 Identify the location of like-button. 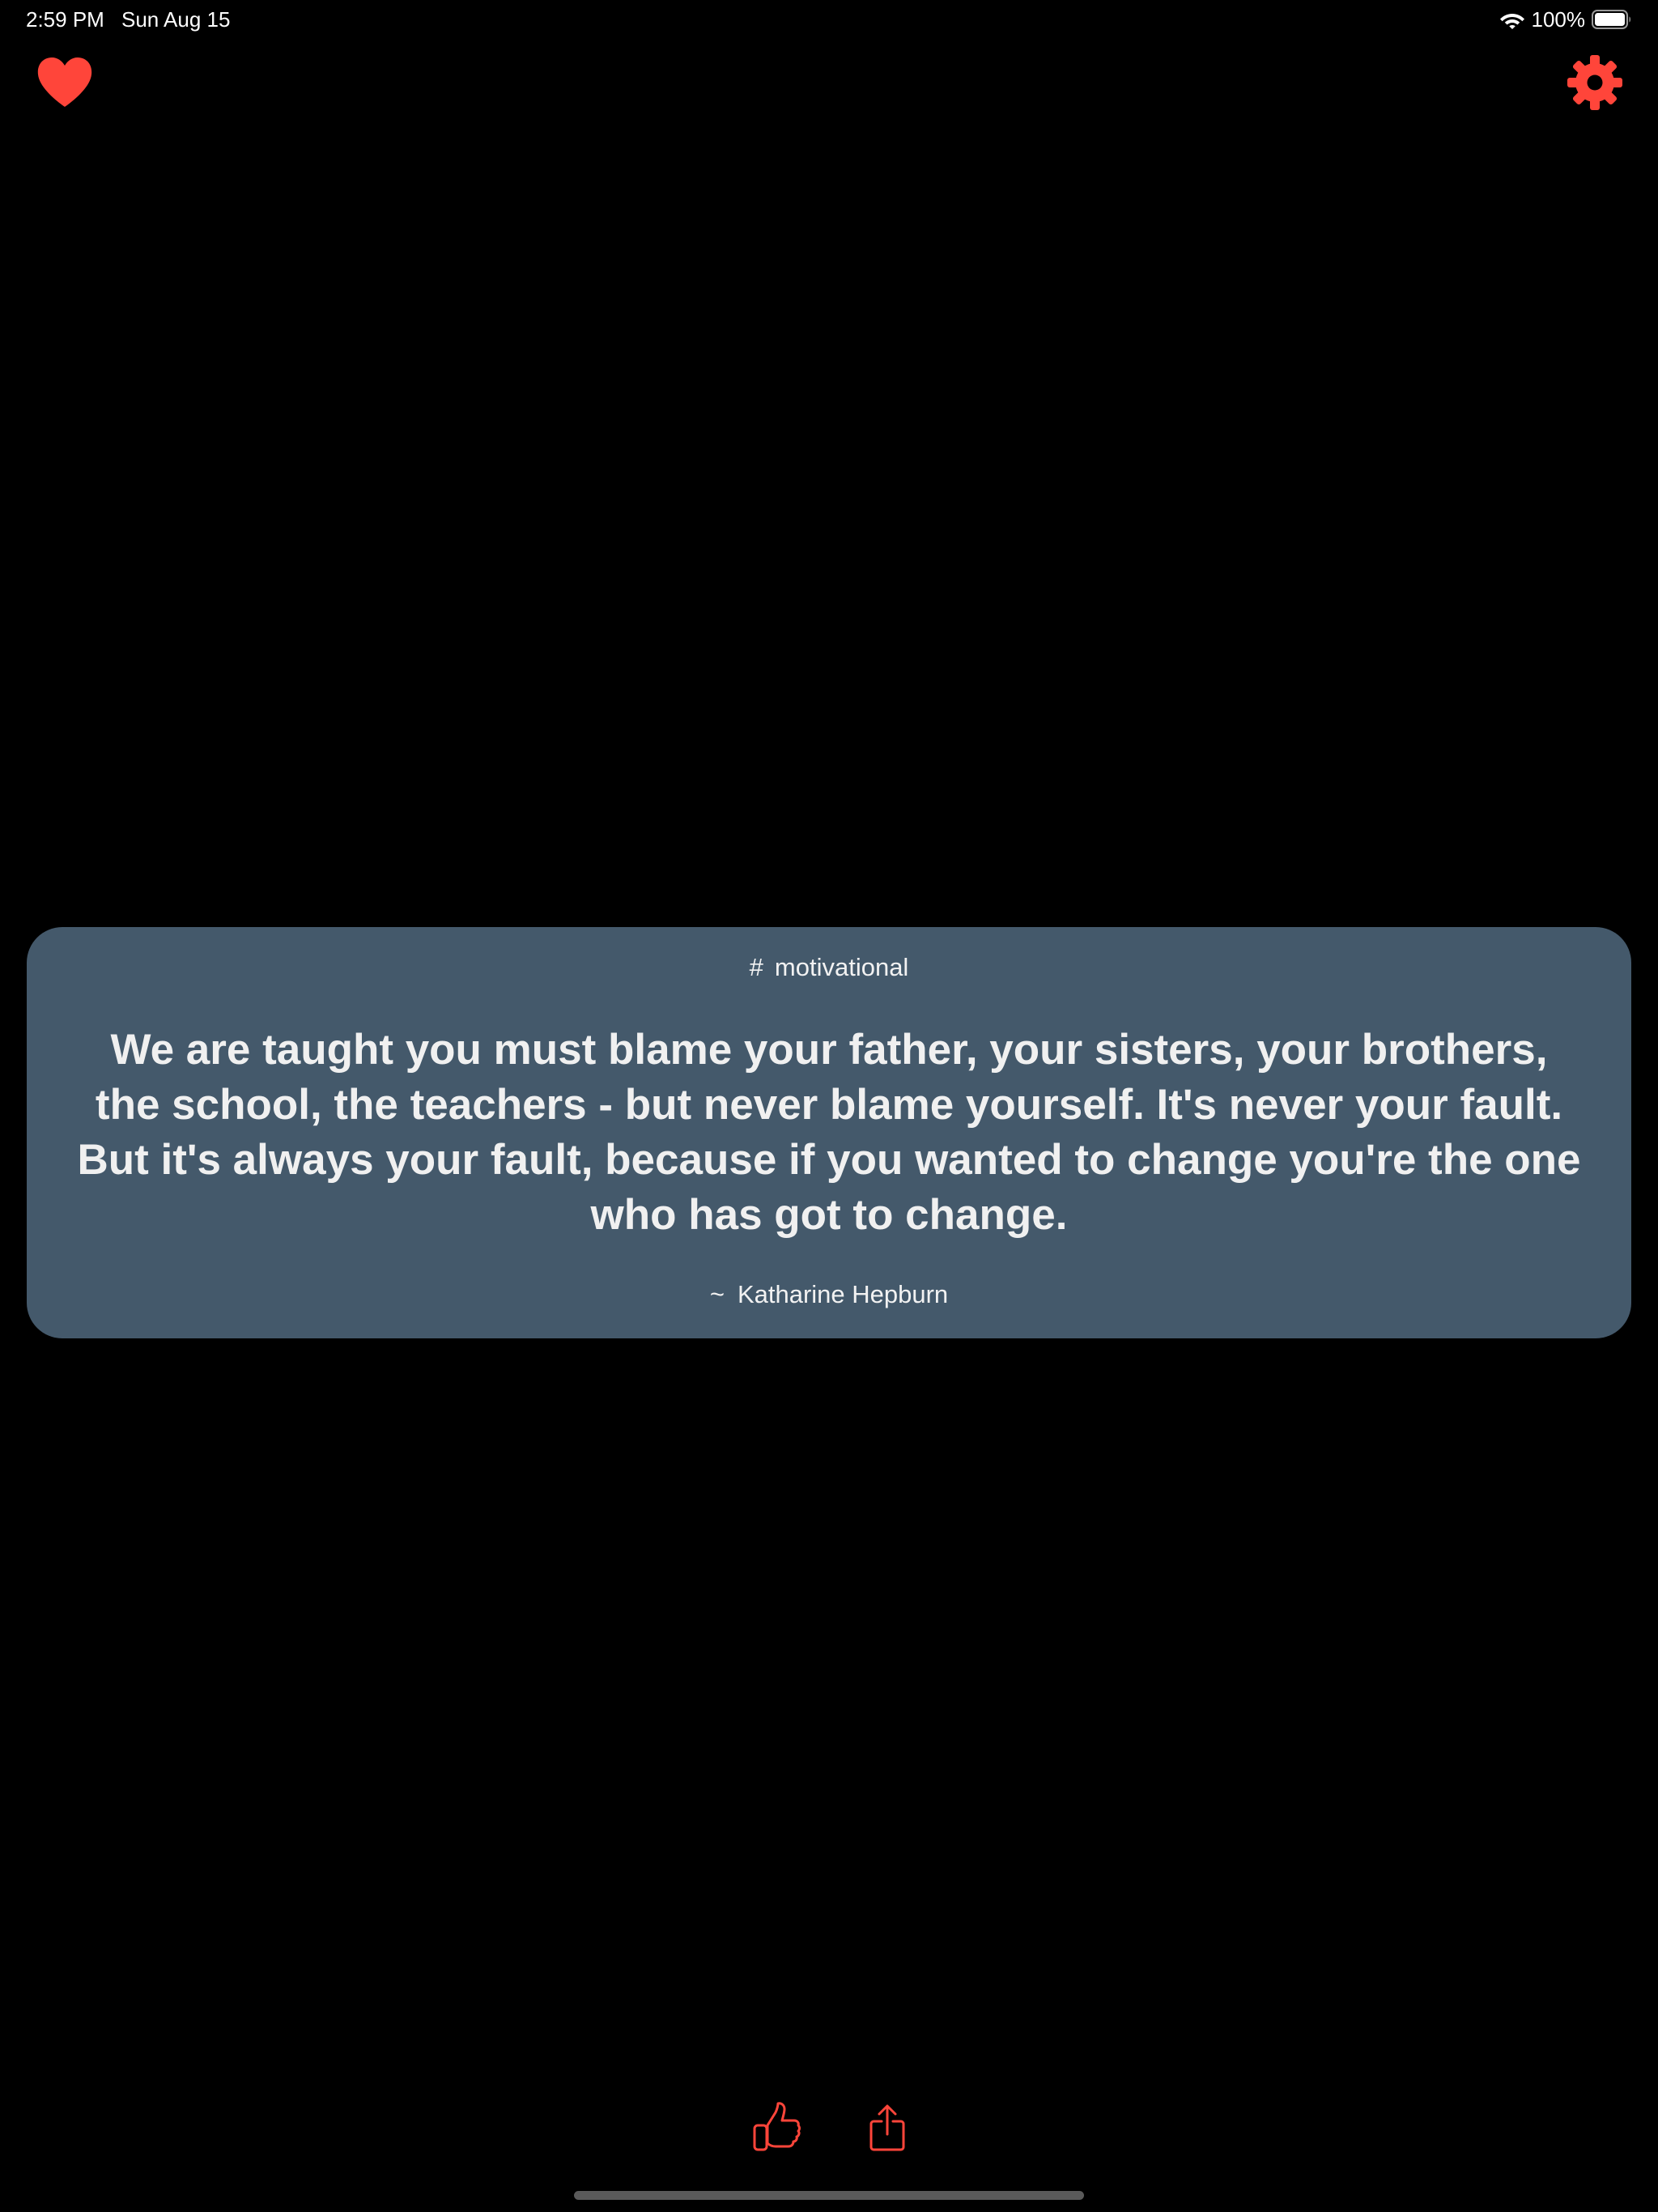
(777, 2128).